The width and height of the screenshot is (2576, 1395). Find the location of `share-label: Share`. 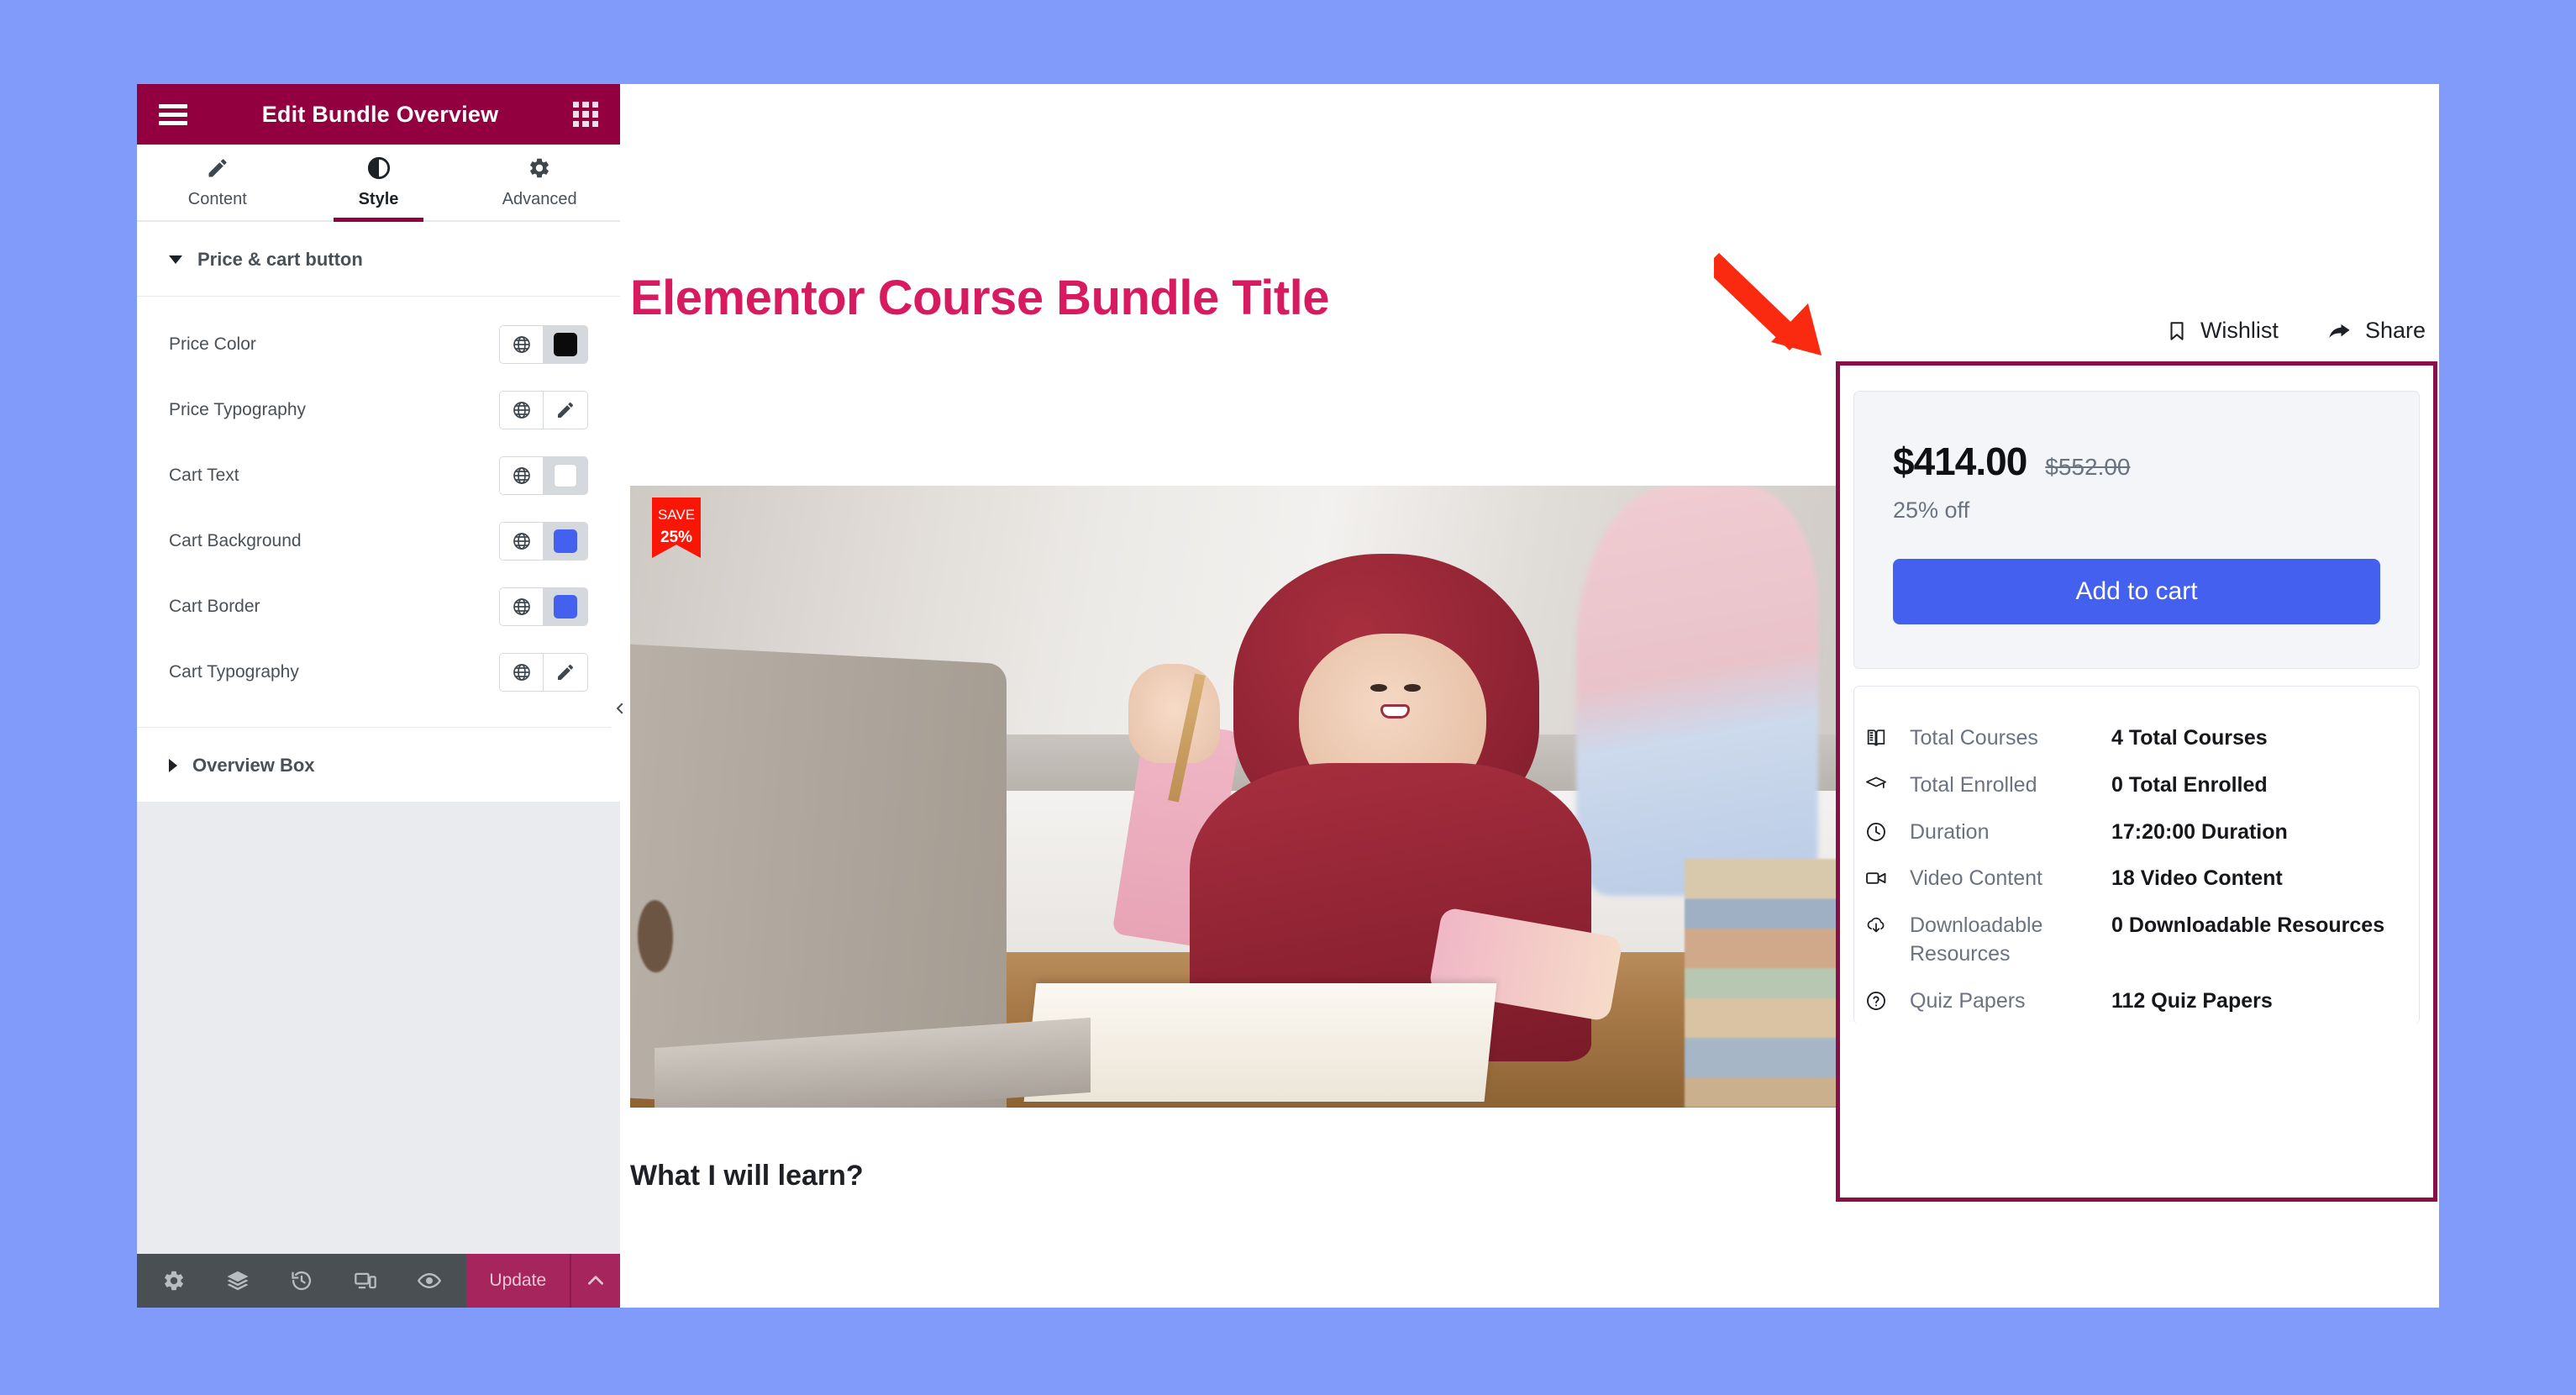

share-label: Share is located at coordinates (2395, 330).